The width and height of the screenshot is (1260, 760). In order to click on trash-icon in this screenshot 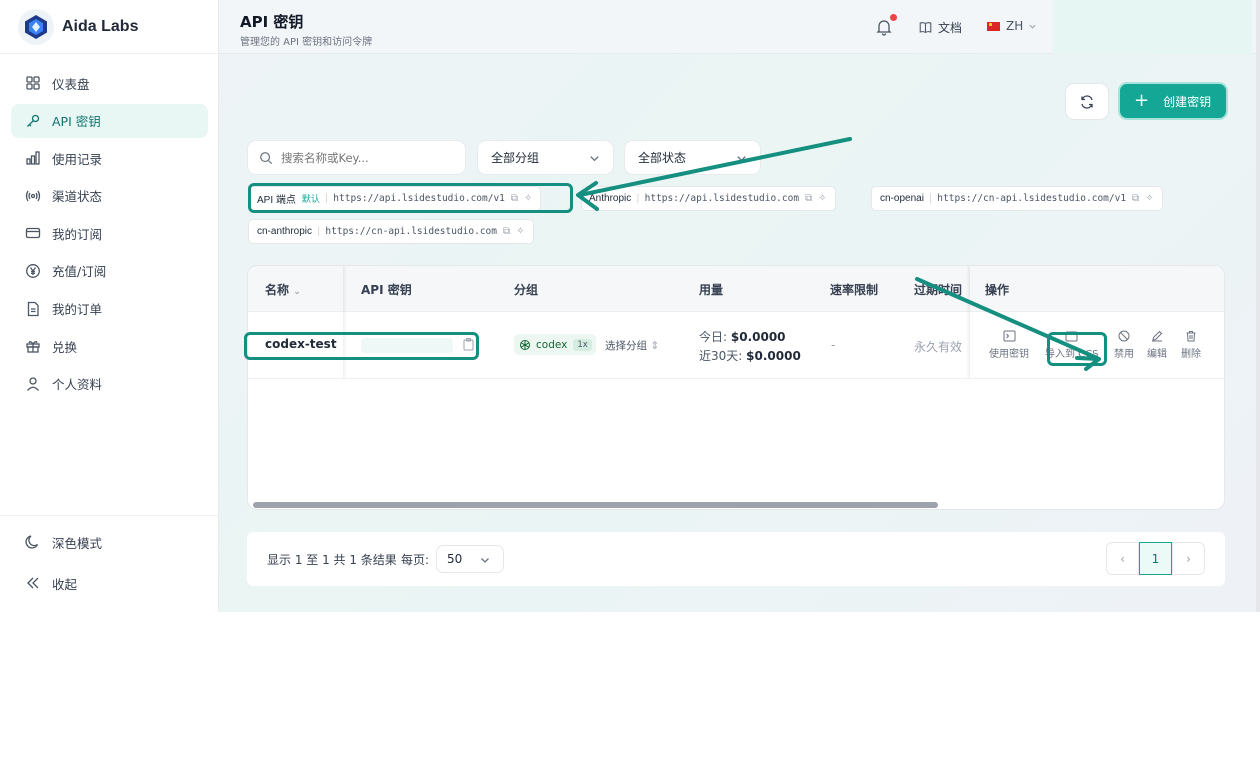, I will do `click(1191, 336)`.